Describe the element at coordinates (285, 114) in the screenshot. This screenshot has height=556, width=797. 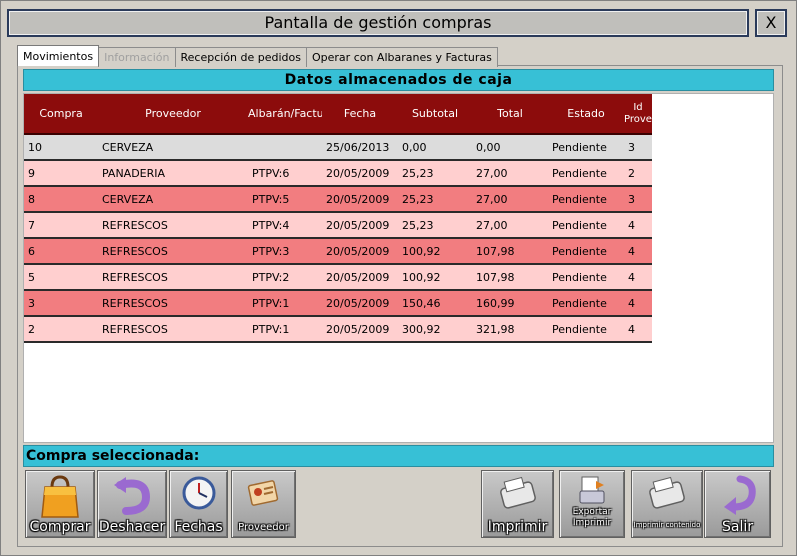
I see `column-header-albaran: Albarán/Factura` at that location.